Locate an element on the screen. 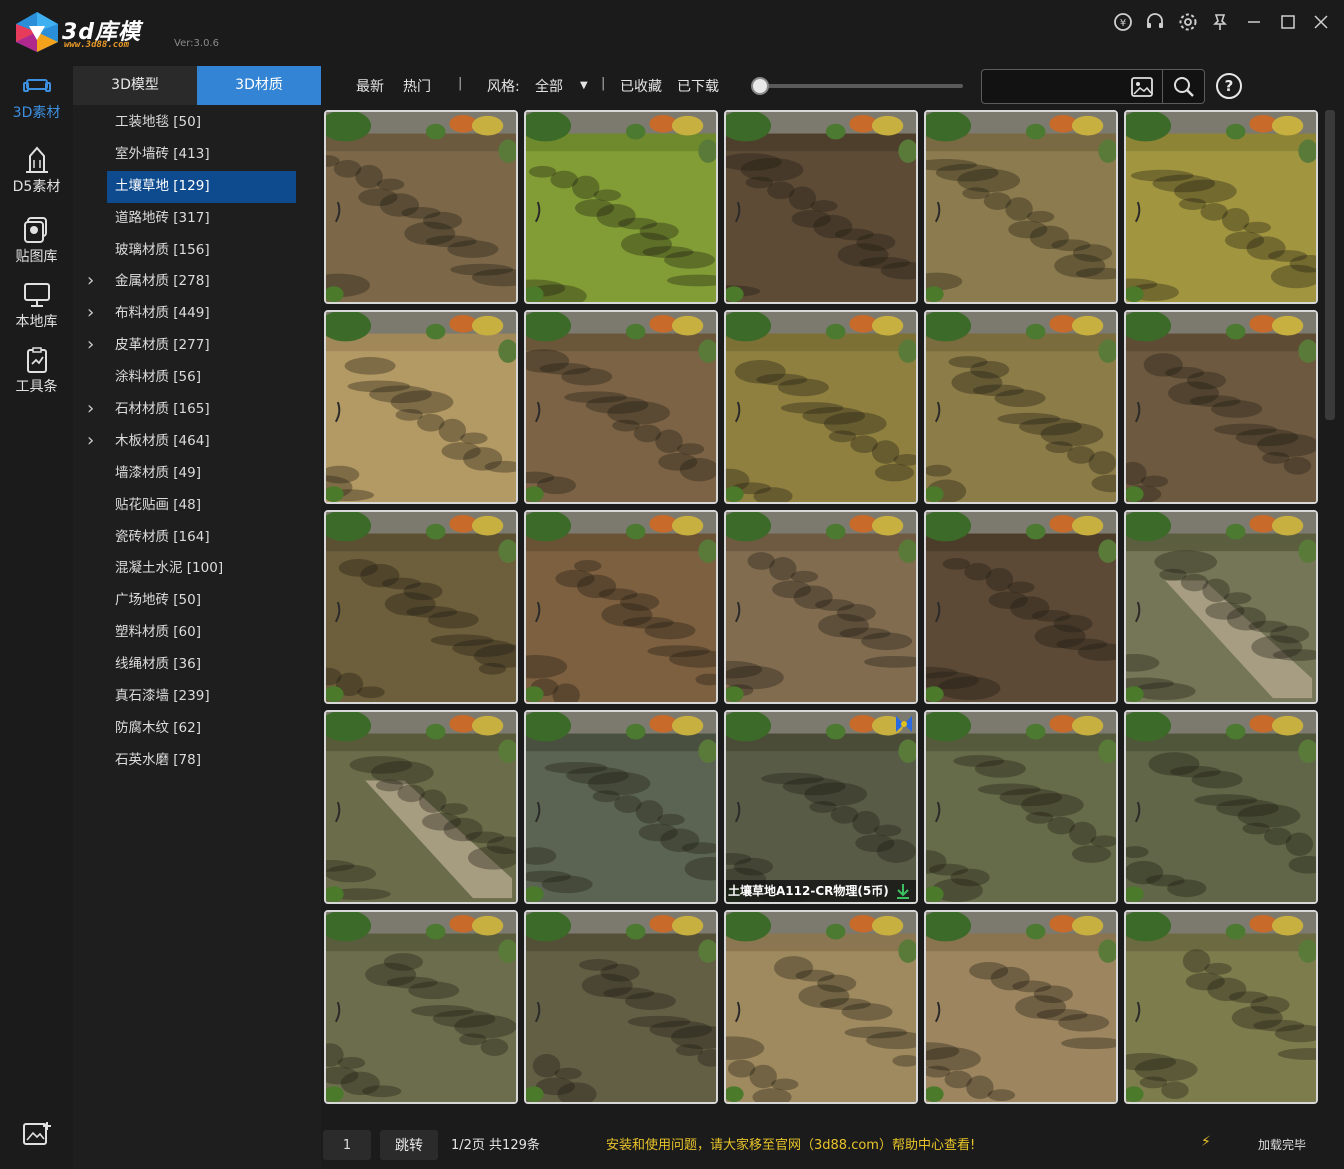 Image resolution: width=1344 pixels, height=1169 pixels. download-icon is located at coordinates (903, 891).